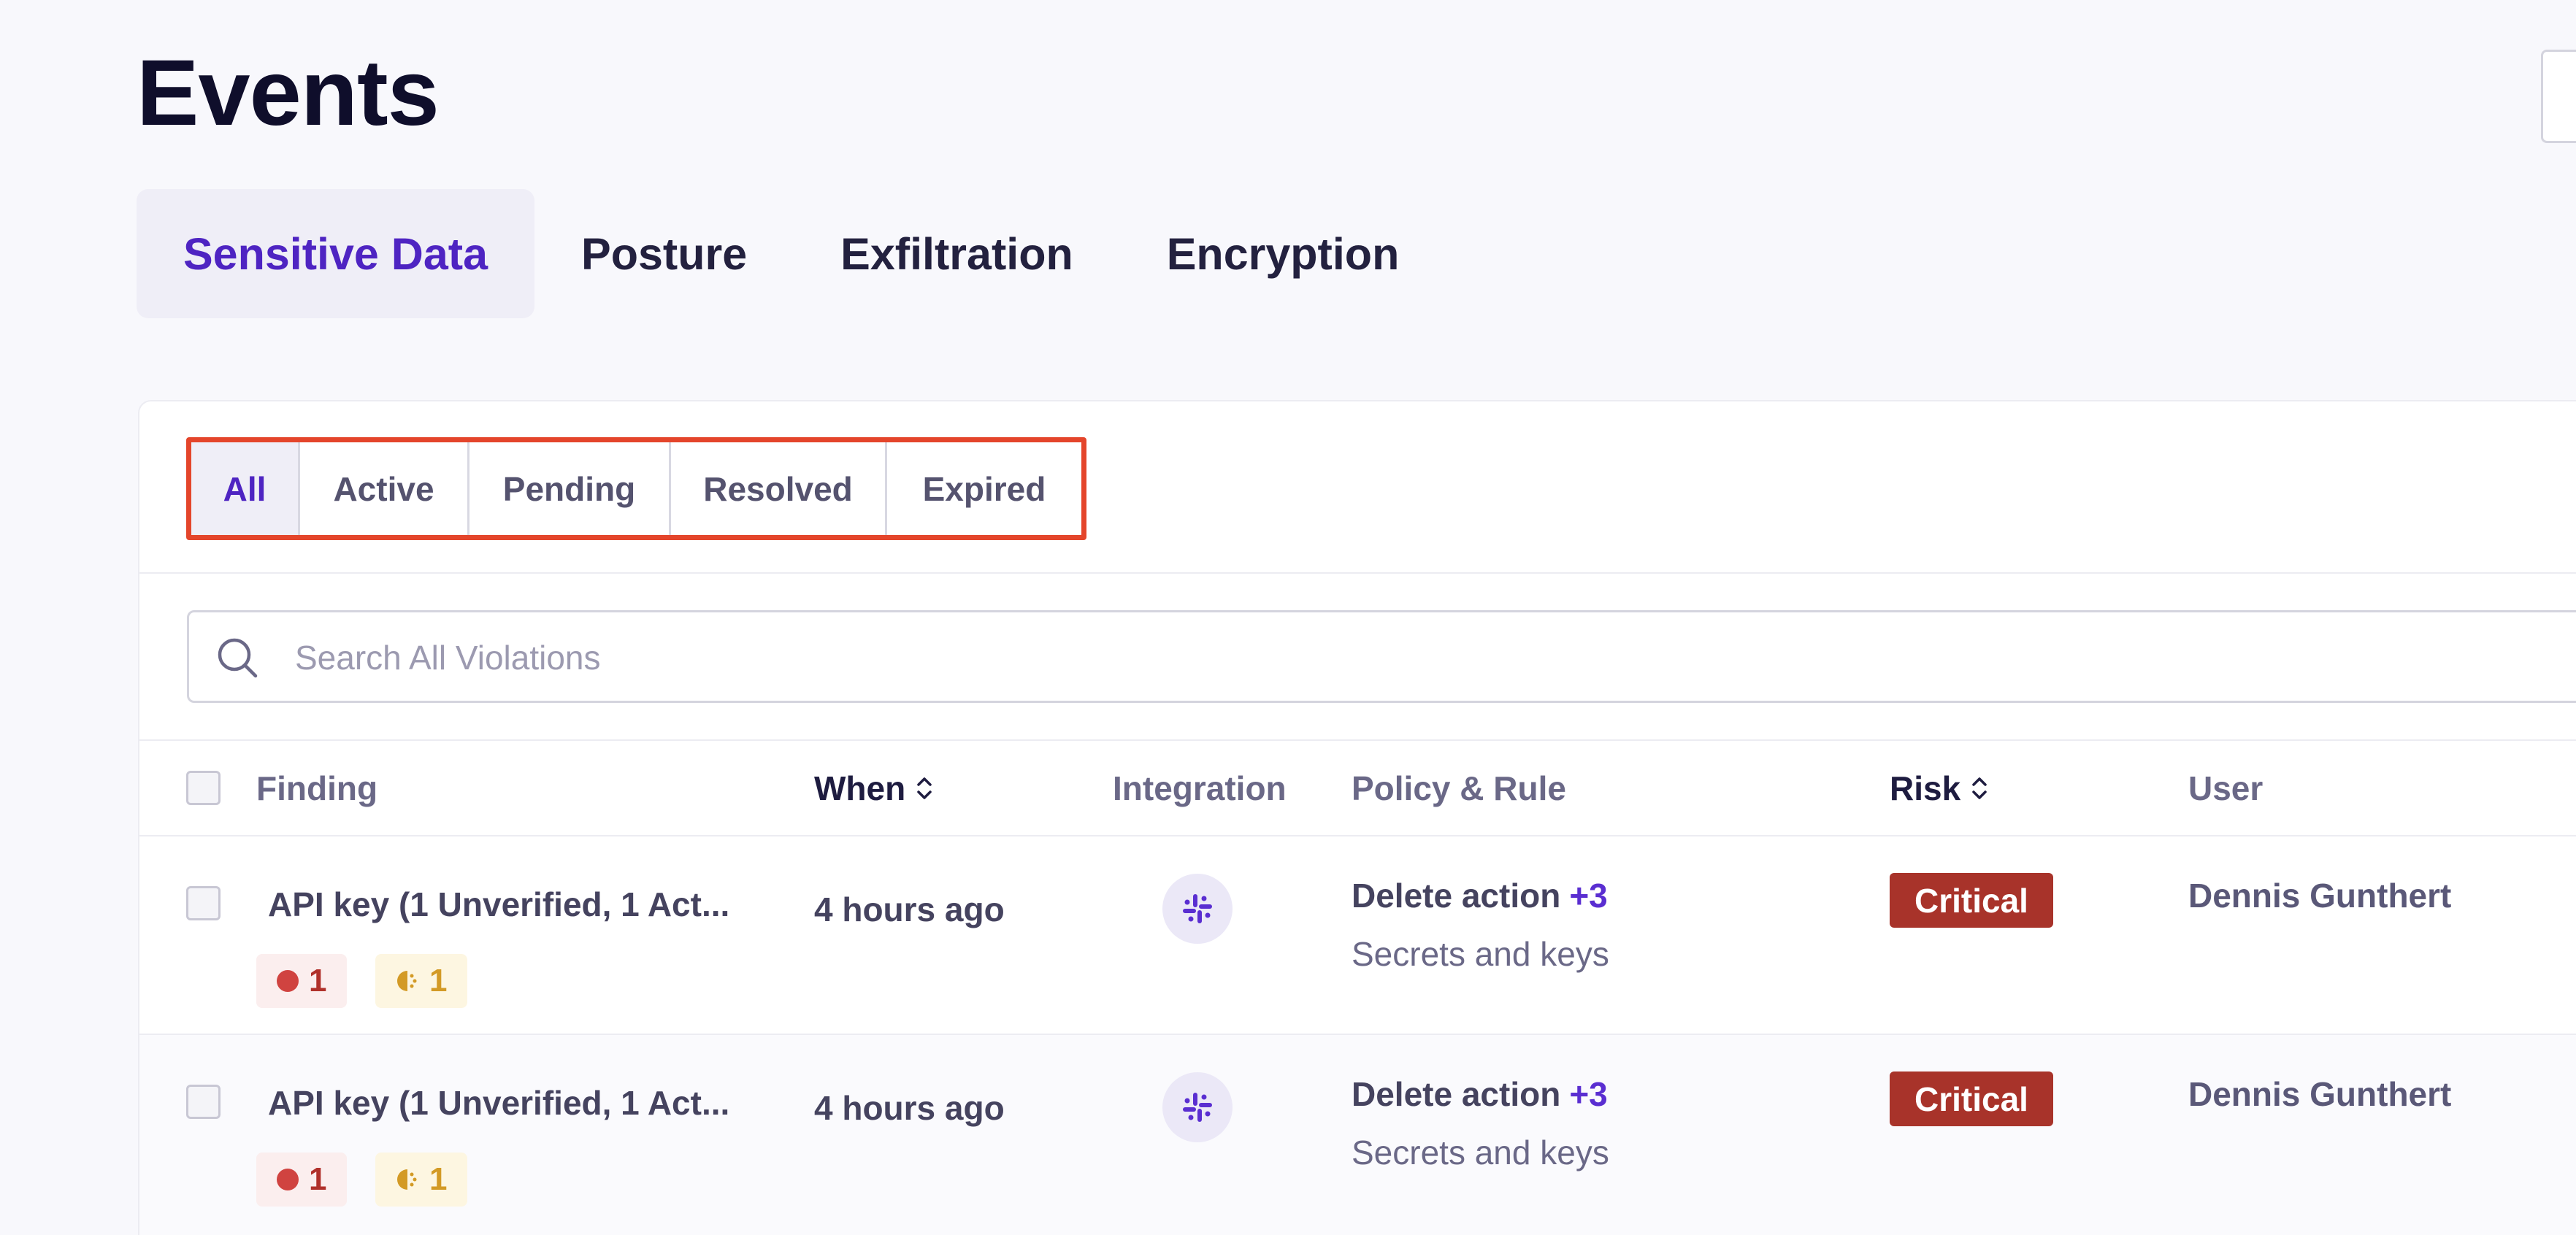 The width and height of the screenshot is (2576, 1235). I want to click on column-header-user: User, so click(2225, 788).